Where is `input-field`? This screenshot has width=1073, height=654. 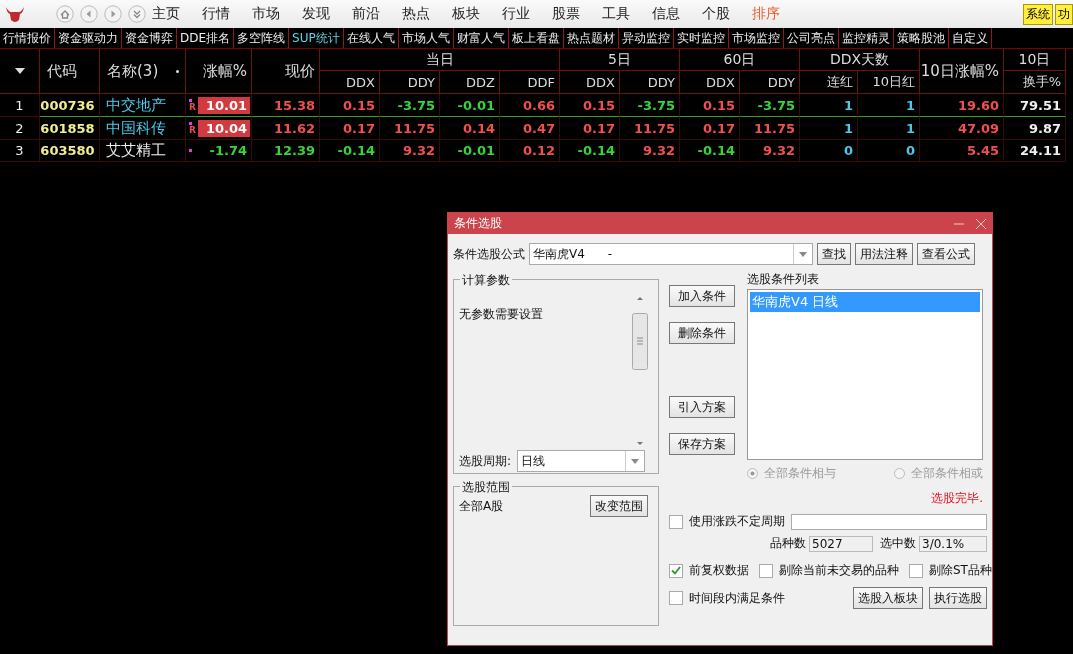
input-field is located at coordinates (889, 521).